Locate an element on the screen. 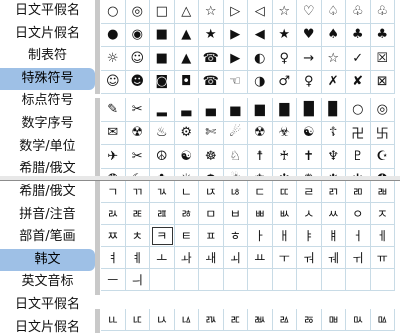 The height and width of the screenshot is (333, 400). symbol-cell: ㅂ is located at coordinates (235, 214).